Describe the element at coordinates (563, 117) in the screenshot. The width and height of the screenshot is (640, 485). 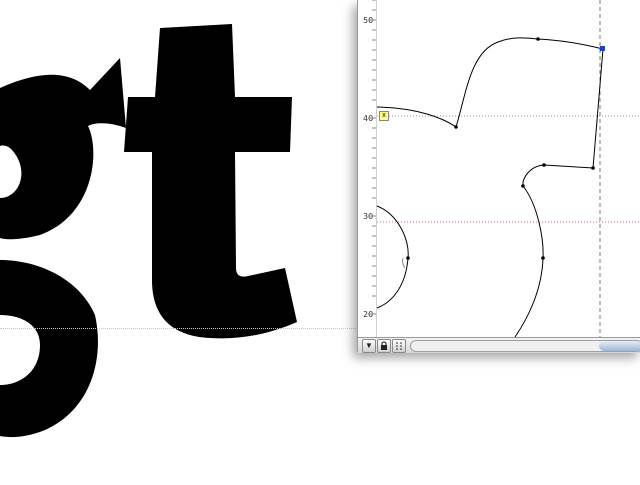
I see `outline-right-stem` at that location.